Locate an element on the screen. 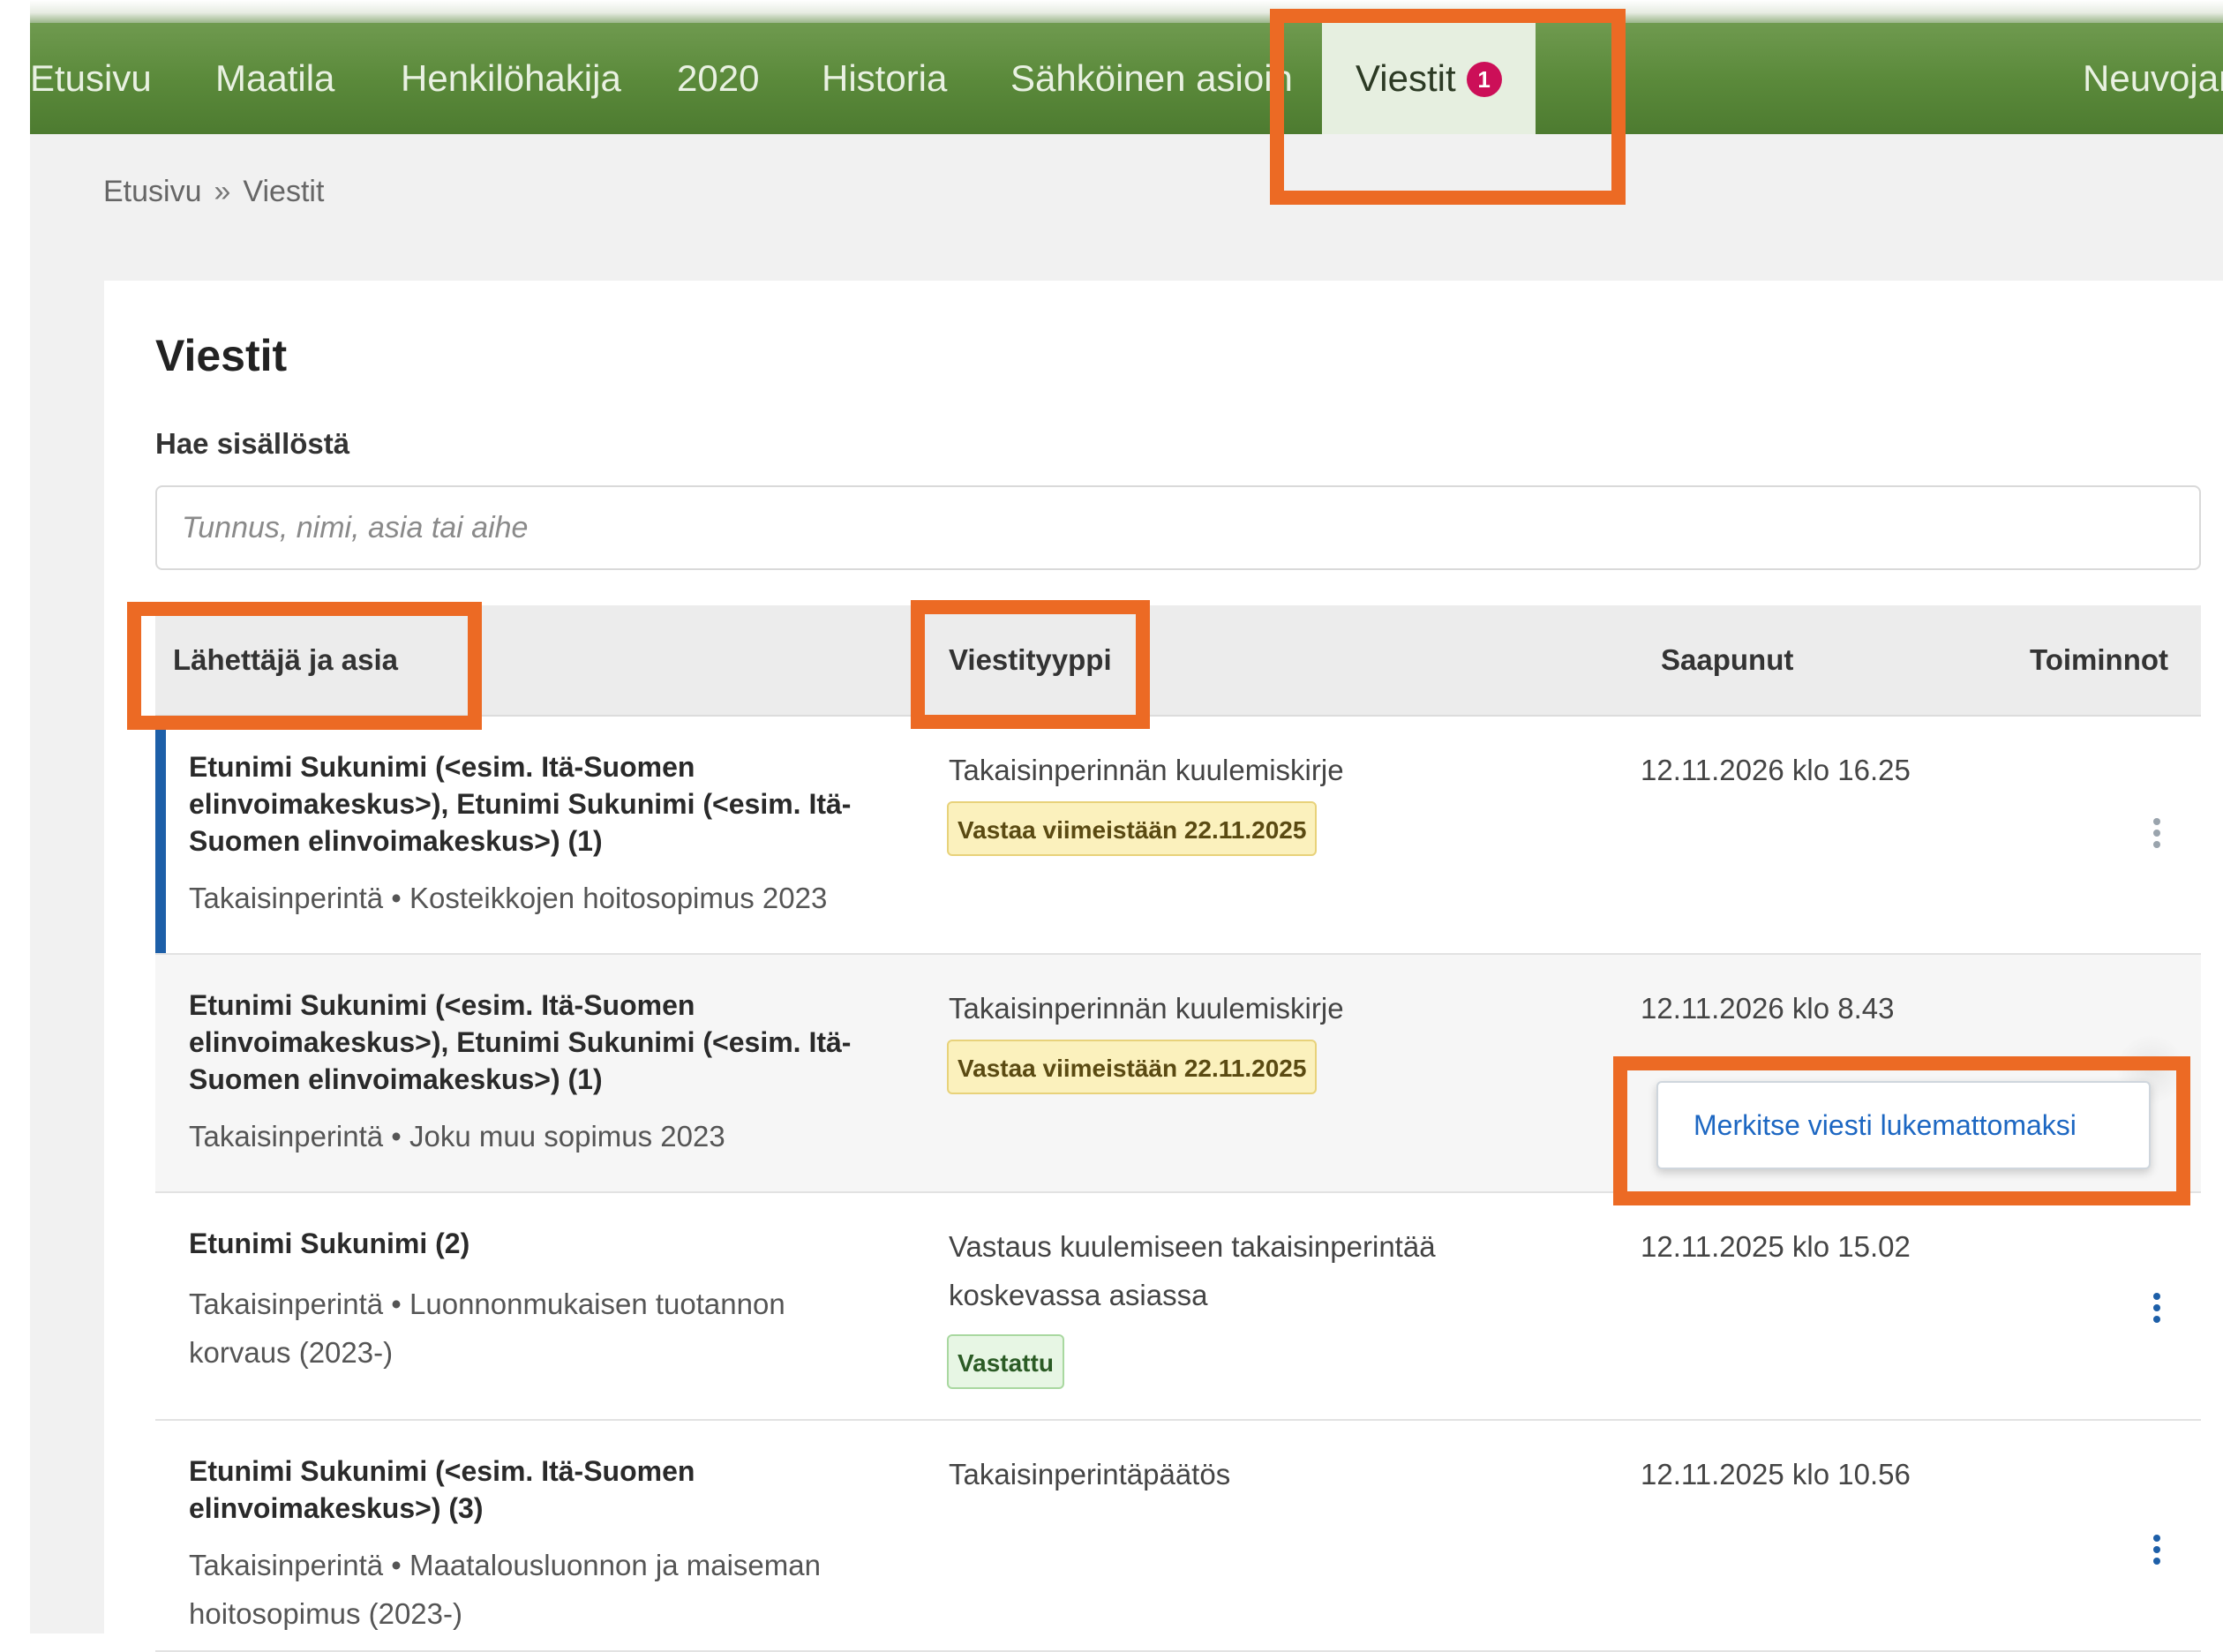 This screenshot has width=2223, height=1652. highlight-box-viestit-tab is located at coordinates (1448, 107).